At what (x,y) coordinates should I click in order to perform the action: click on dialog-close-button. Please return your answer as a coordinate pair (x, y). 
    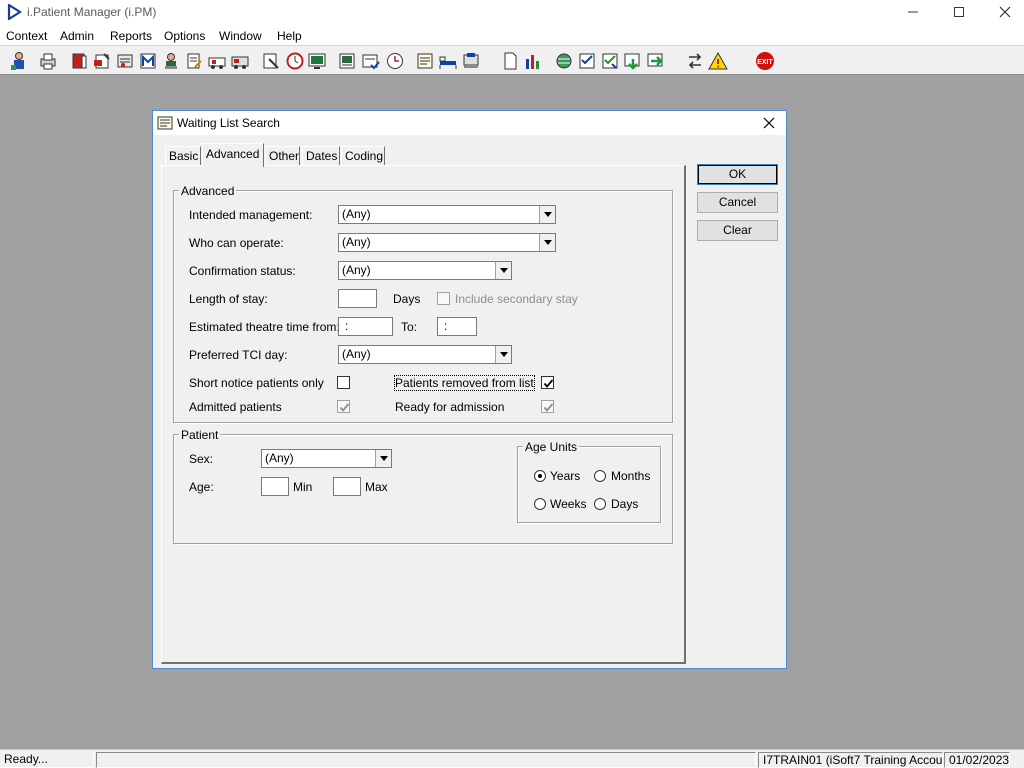
    Looking at the image, I should click on (769, 123).